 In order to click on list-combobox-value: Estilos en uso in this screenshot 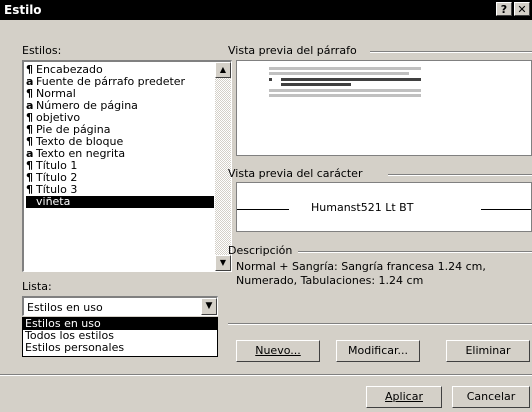, I will do `click(65, 307)`.